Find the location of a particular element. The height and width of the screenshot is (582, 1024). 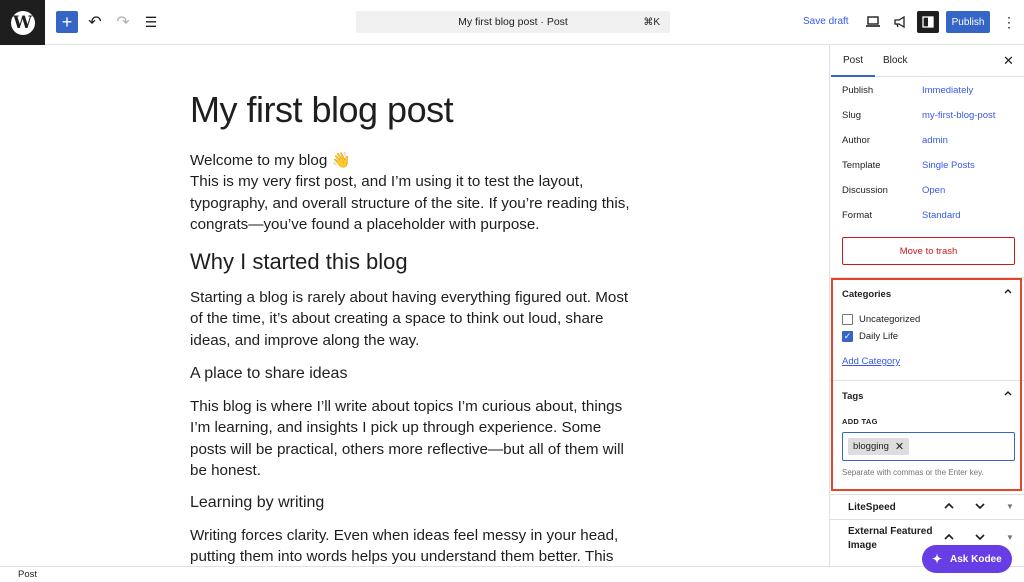

post-title: My first blog post is located at coordinates (322, 110).